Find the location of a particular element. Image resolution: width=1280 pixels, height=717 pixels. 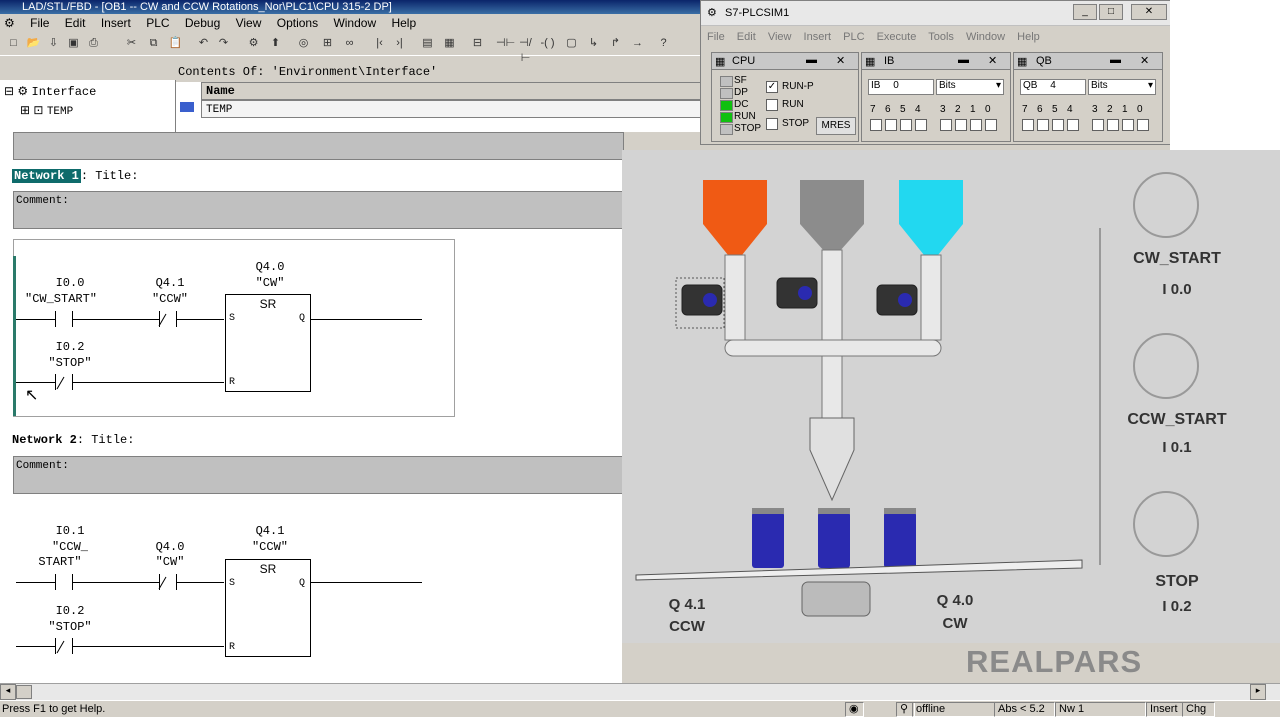

undo-icon: ↶ is located at coordinates (203, 43).